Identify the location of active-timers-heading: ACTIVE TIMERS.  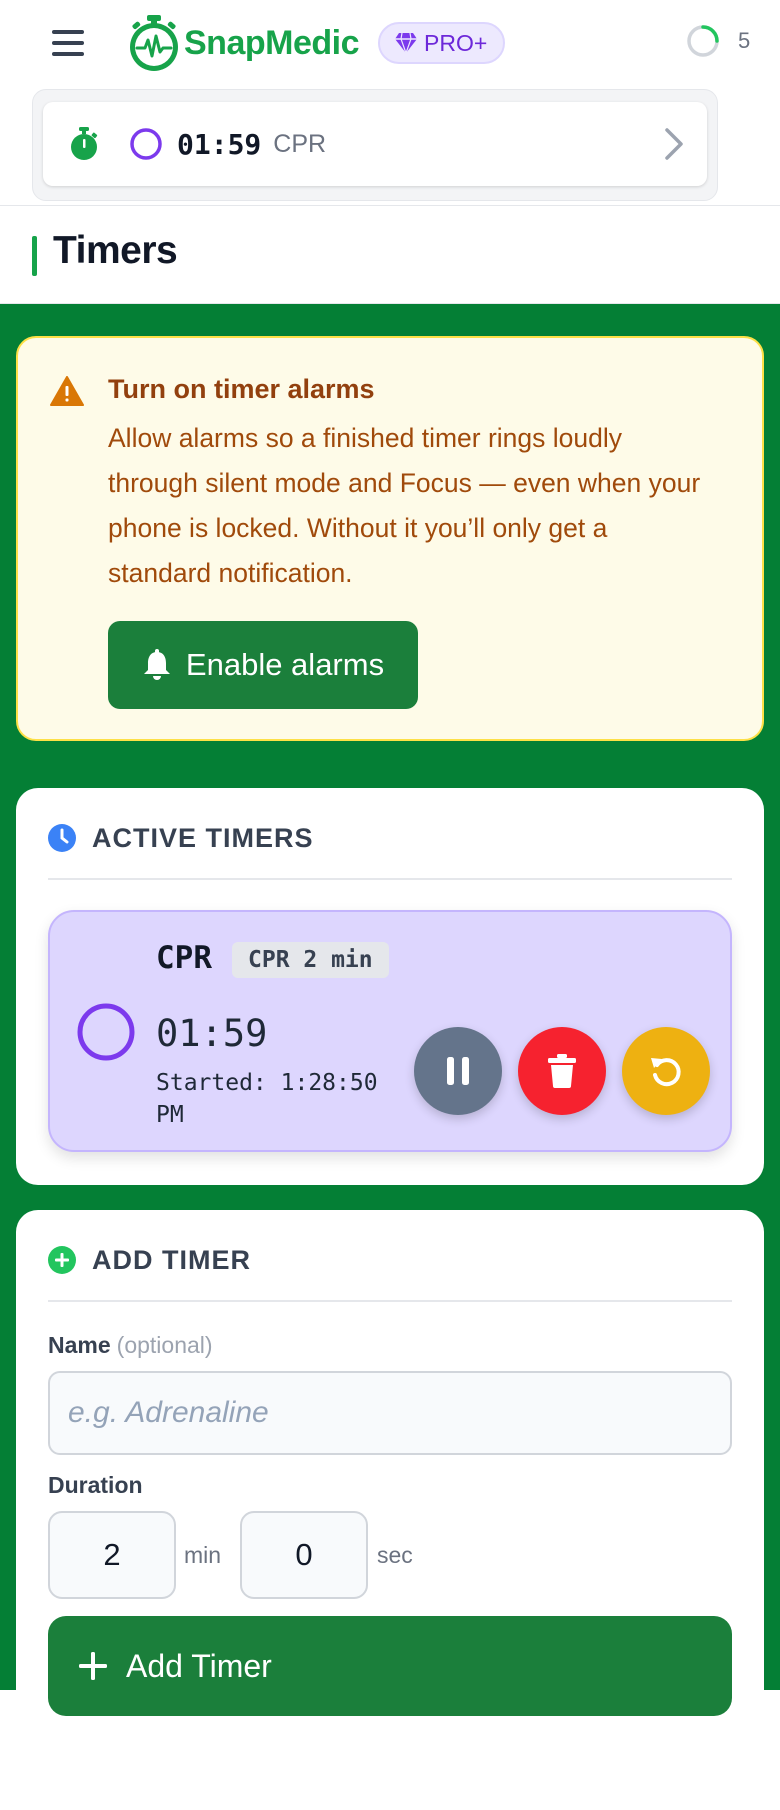
(203, 838).